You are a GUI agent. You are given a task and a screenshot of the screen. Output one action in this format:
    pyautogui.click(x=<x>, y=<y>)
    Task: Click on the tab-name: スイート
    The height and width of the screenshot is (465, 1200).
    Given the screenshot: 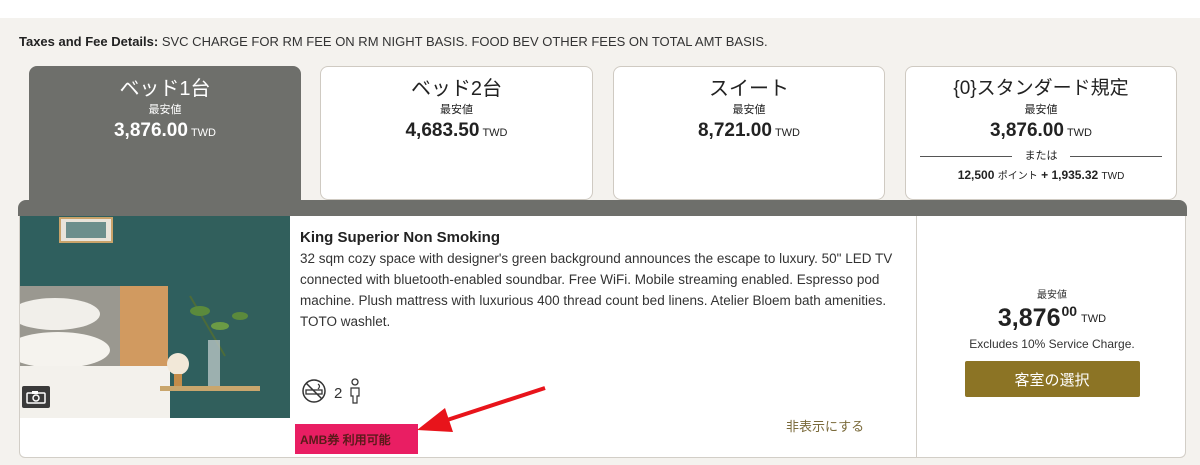 What is the action you would take?
    pyautogui.click(x=749, y=89)
    